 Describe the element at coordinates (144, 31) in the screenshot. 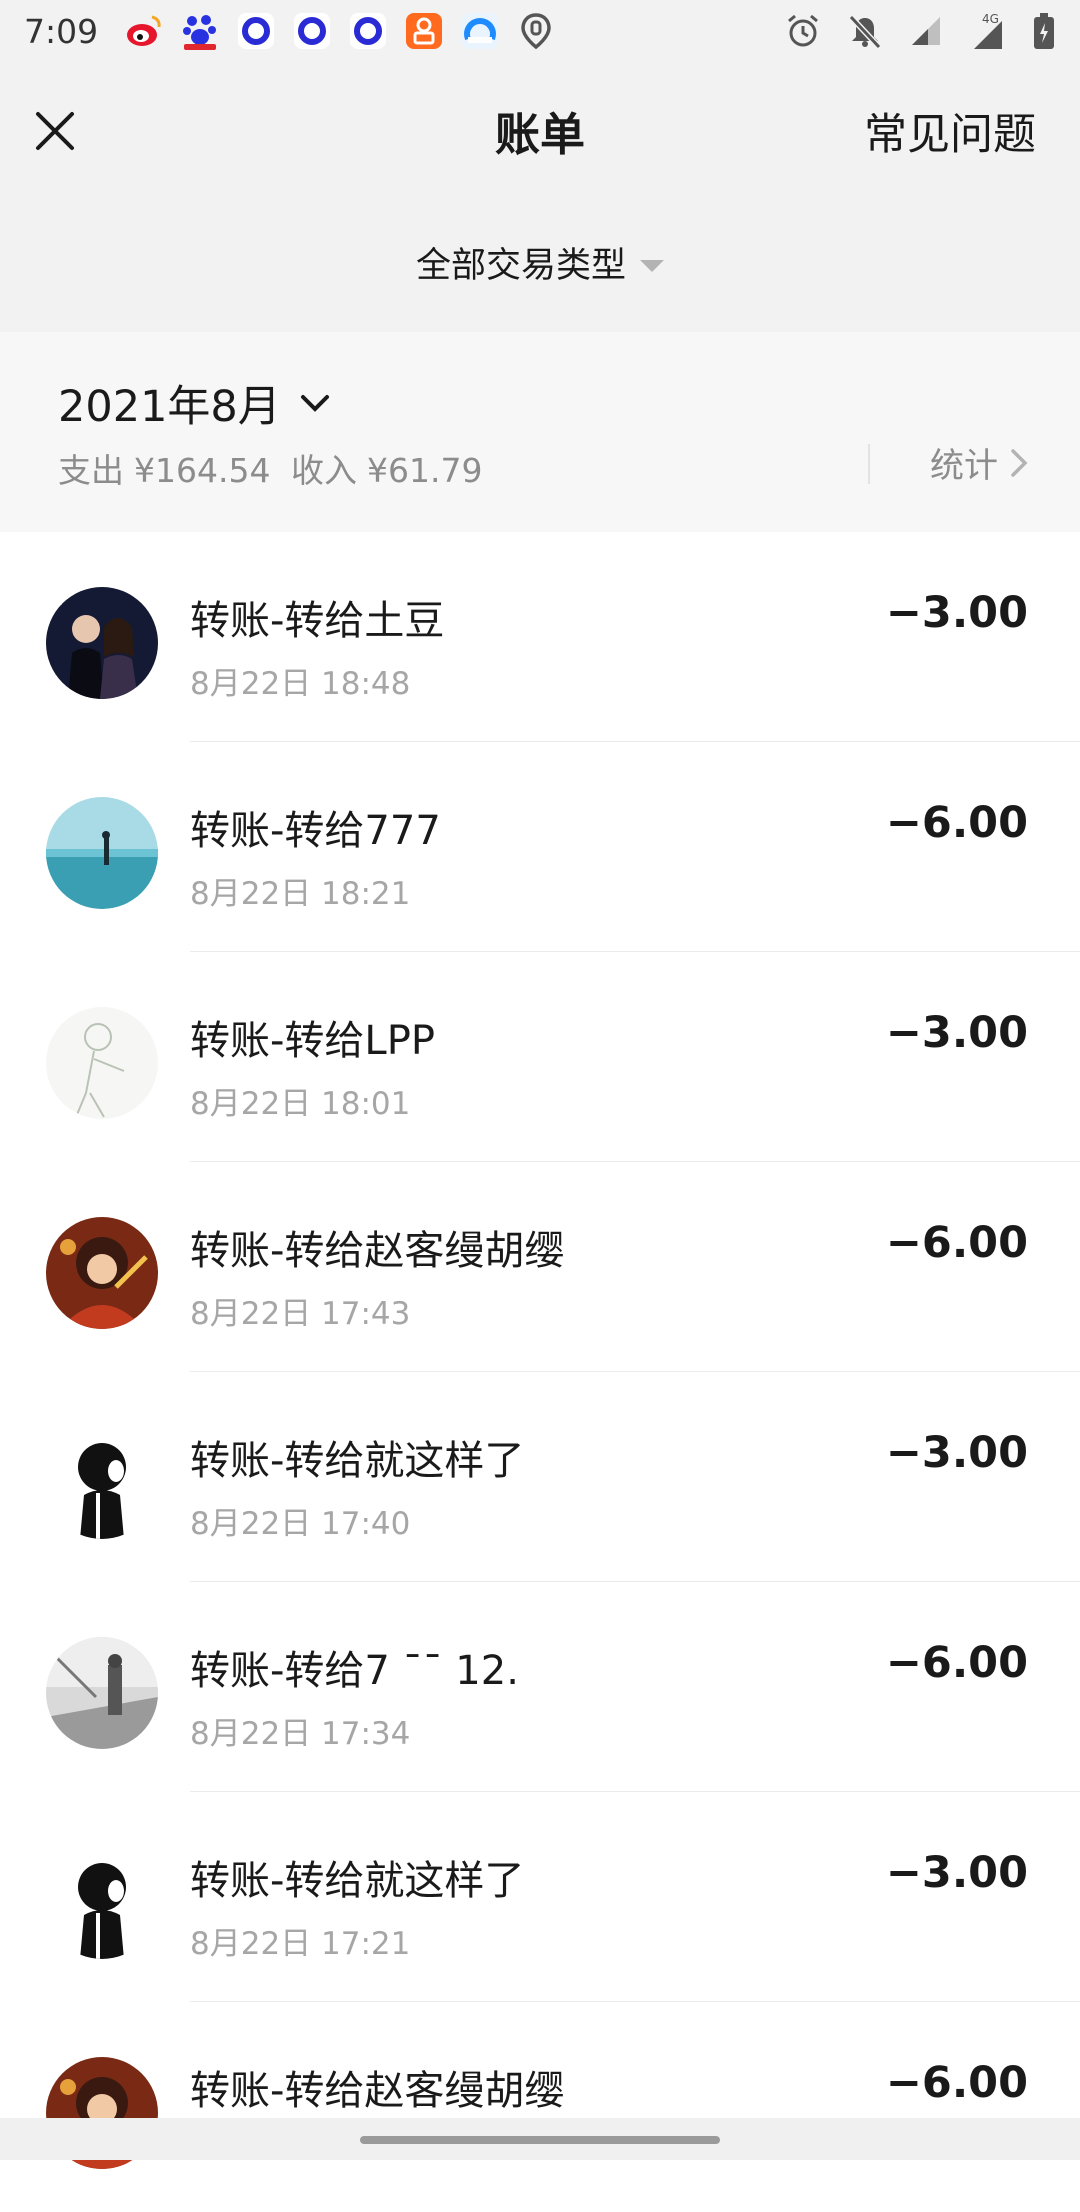

I see `weibo-icon` at that location.